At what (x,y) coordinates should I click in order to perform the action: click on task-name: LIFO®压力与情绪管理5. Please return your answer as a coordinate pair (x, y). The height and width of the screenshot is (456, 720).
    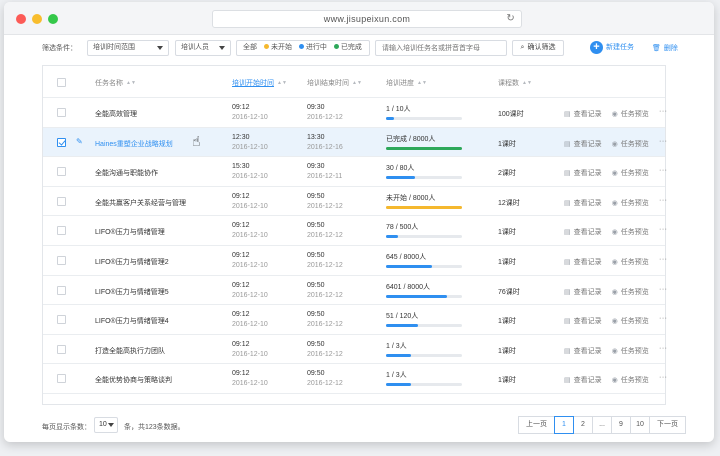
    Looking at the image, I should click on (132, 292).